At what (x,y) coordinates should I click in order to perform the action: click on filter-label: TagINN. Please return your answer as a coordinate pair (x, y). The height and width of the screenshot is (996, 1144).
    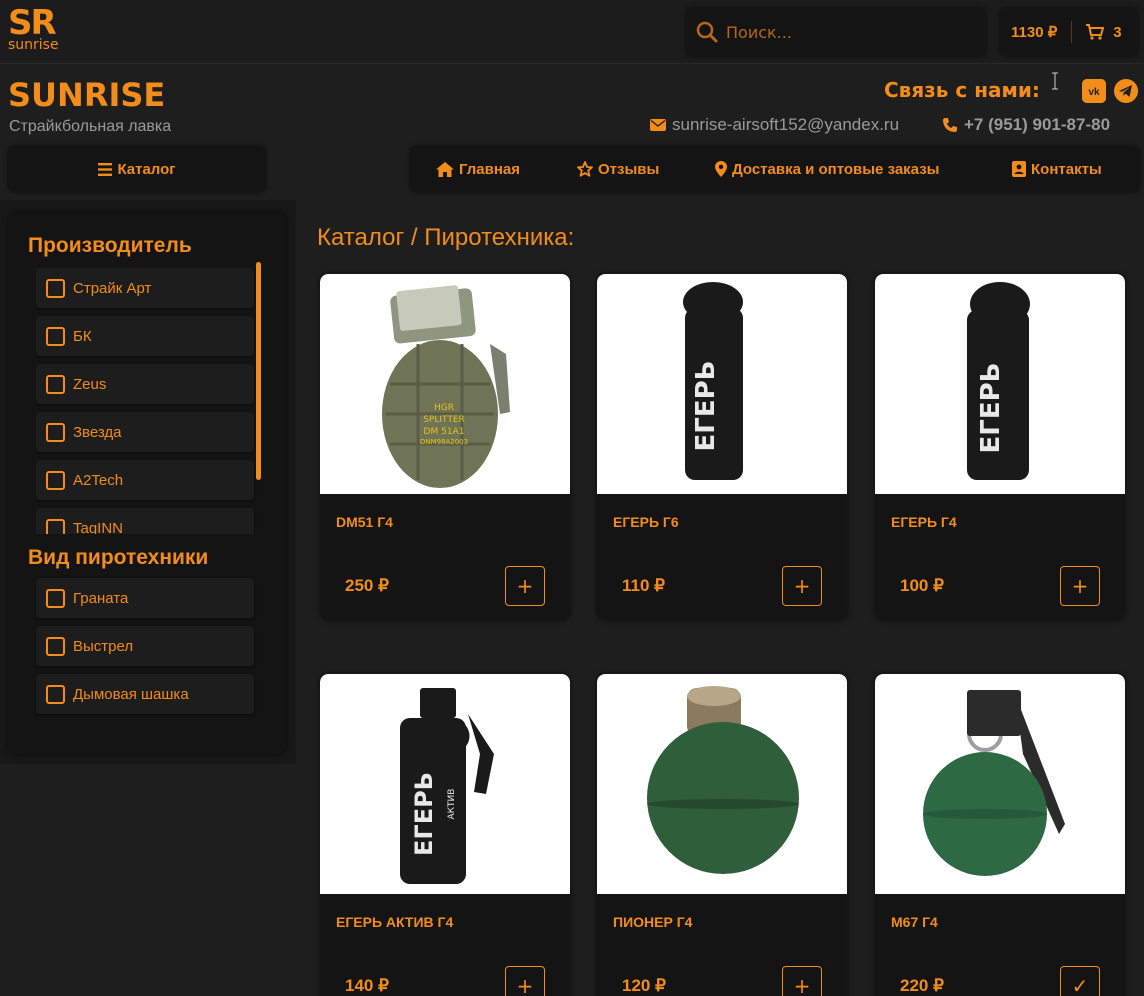
    Looking at the image, I should click on (98, 527).